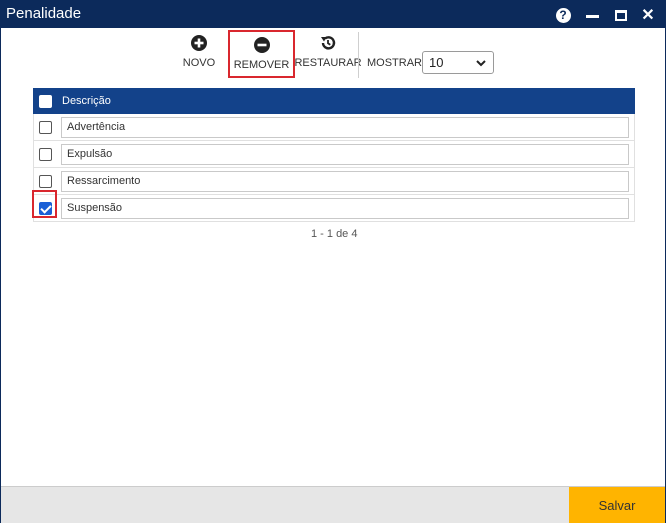 This screenshot has width=666, height=523. Describe the element at coordinates (86, 101) in the screenshot. I see `column-header-descricao: Descrição` at that location.